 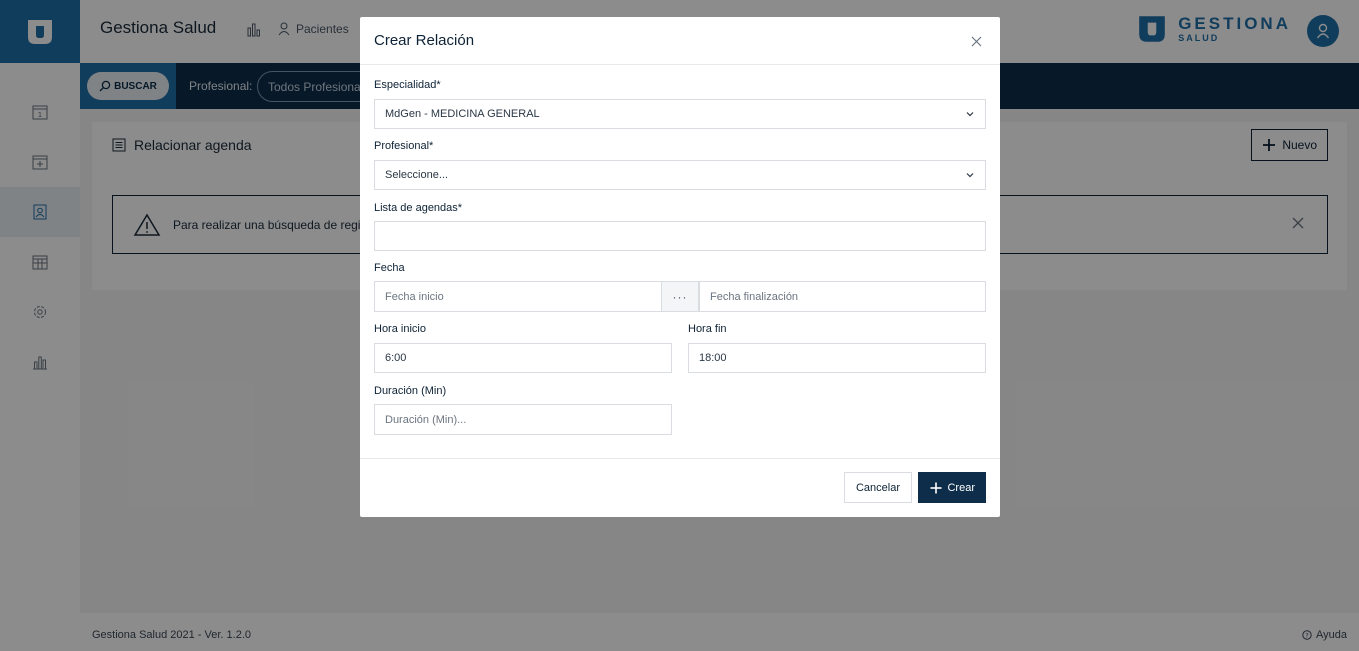 What do you see at coordinates (410, 391) in the screenshot?
I see `duracion-label: Duración (Min)` at bounding box center [410, 391].